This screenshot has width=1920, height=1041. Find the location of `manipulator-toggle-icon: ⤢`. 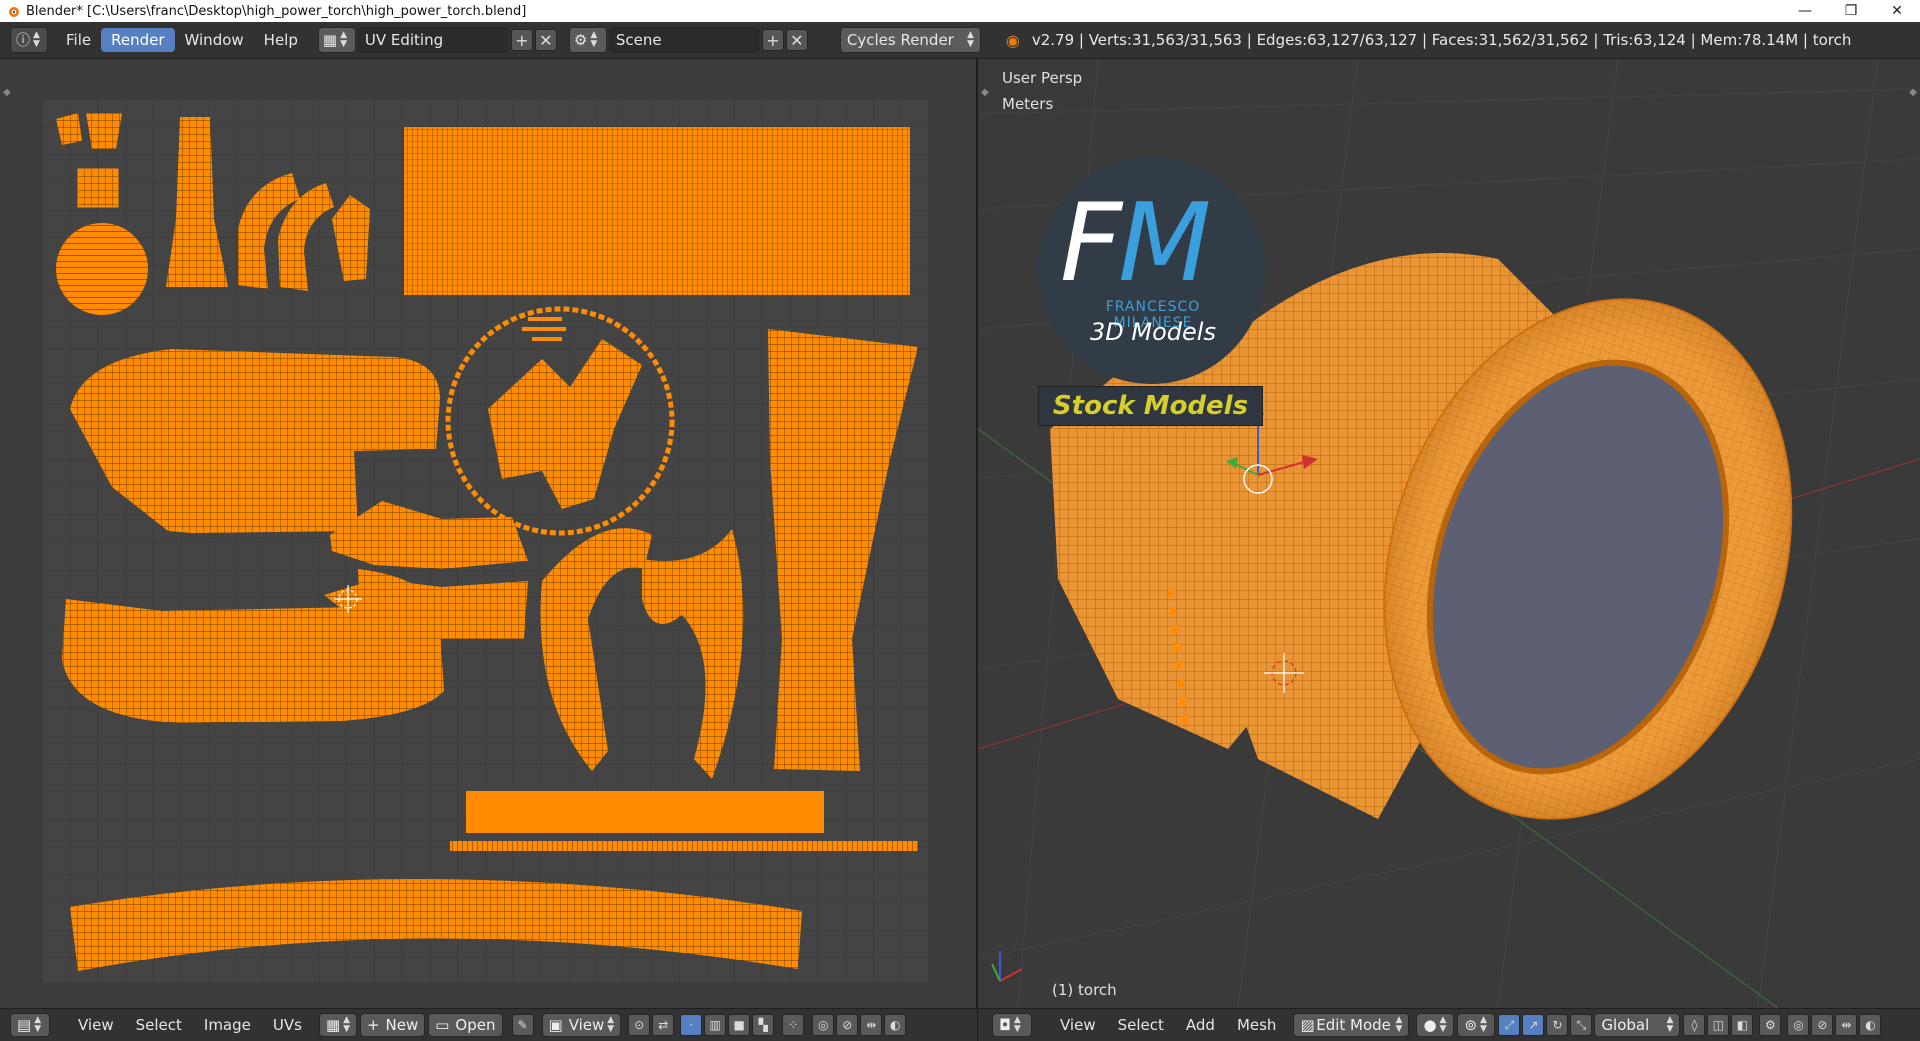

manipulator-toggle-icon: ⤢ is located at coordinates (1509, 1025).